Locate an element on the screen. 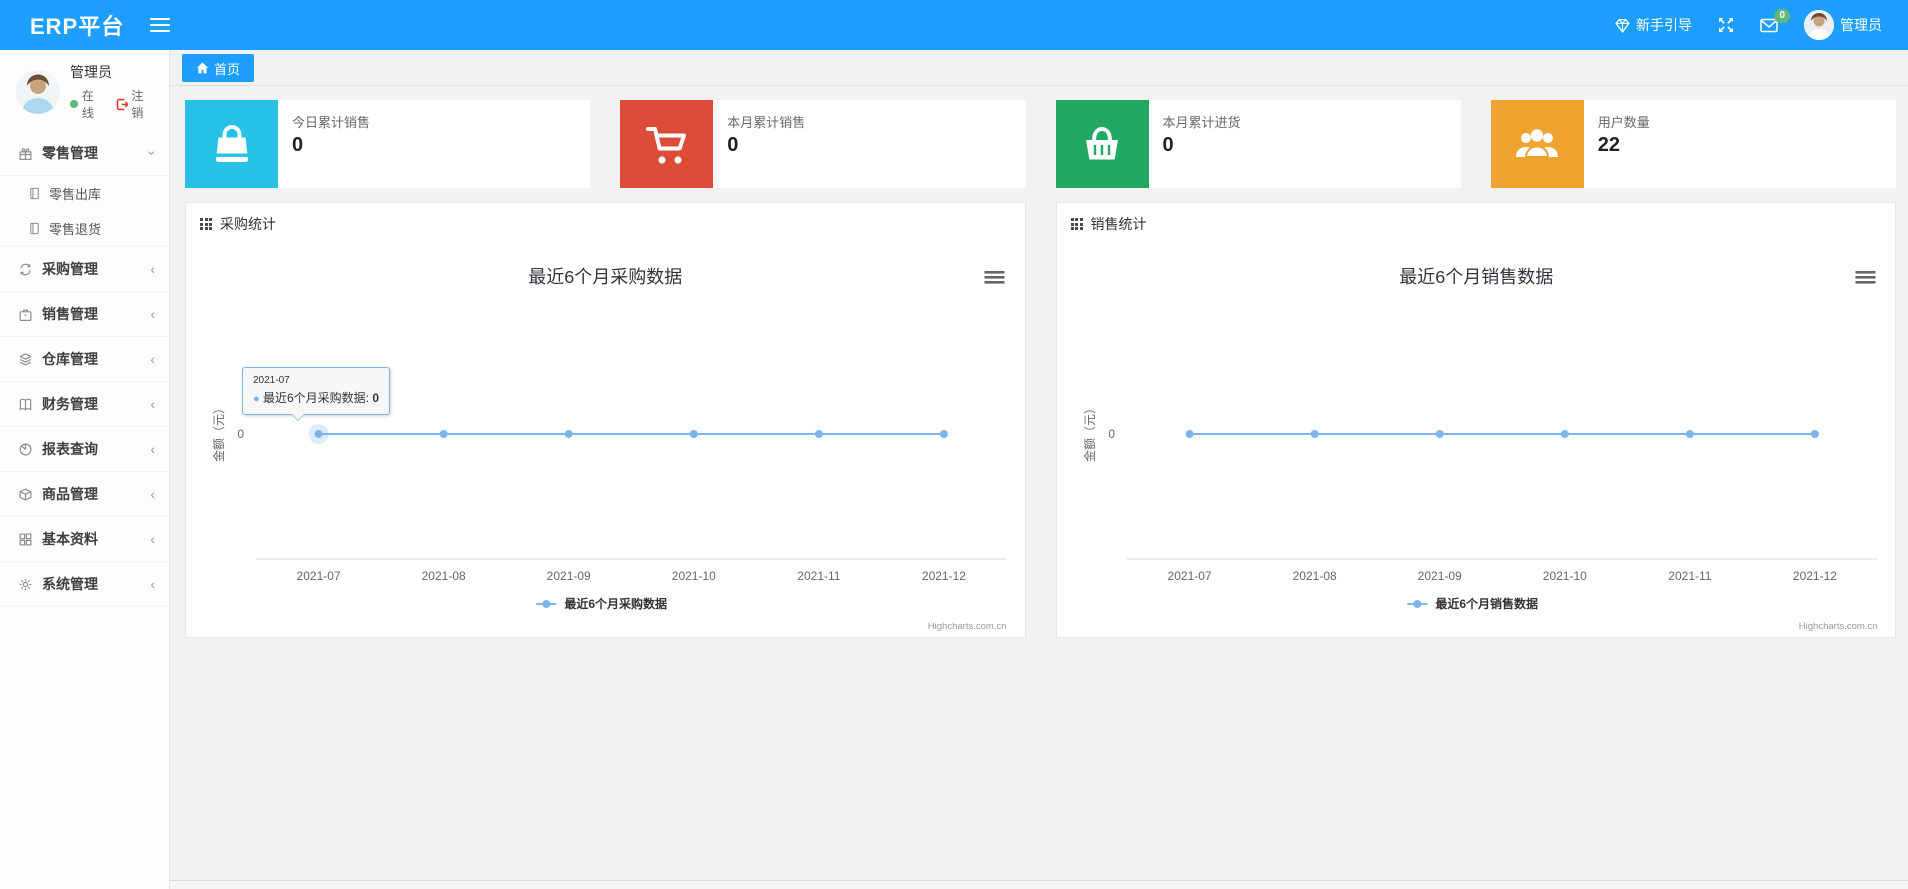 The width and height of the screenshot is (1908, 889). book-icon is located at coordinates (25, 404).